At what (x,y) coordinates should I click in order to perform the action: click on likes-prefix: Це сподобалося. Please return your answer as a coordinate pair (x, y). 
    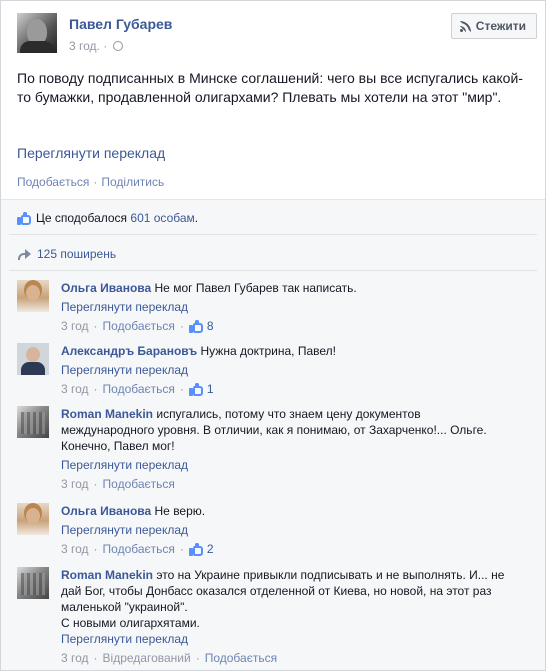
    Looking at the image, I should click on (82, 218).